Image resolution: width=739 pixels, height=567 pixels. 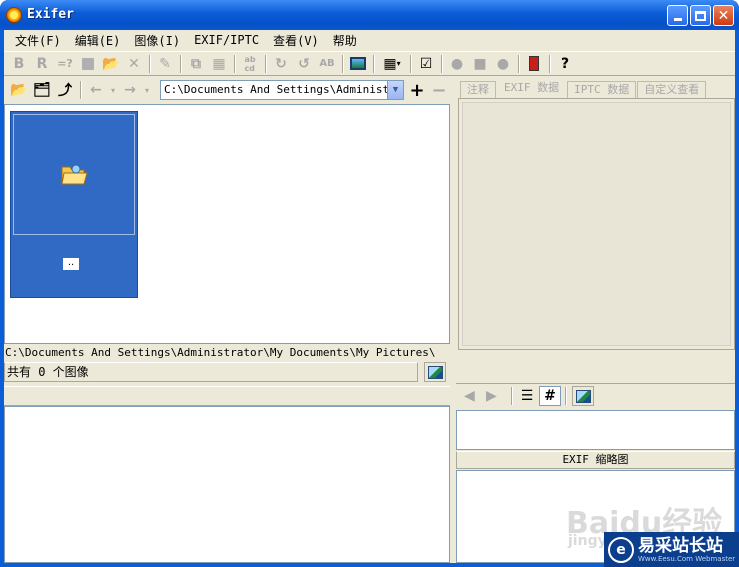 I want to click on close-button: ✕, so click(x=723, y=15).